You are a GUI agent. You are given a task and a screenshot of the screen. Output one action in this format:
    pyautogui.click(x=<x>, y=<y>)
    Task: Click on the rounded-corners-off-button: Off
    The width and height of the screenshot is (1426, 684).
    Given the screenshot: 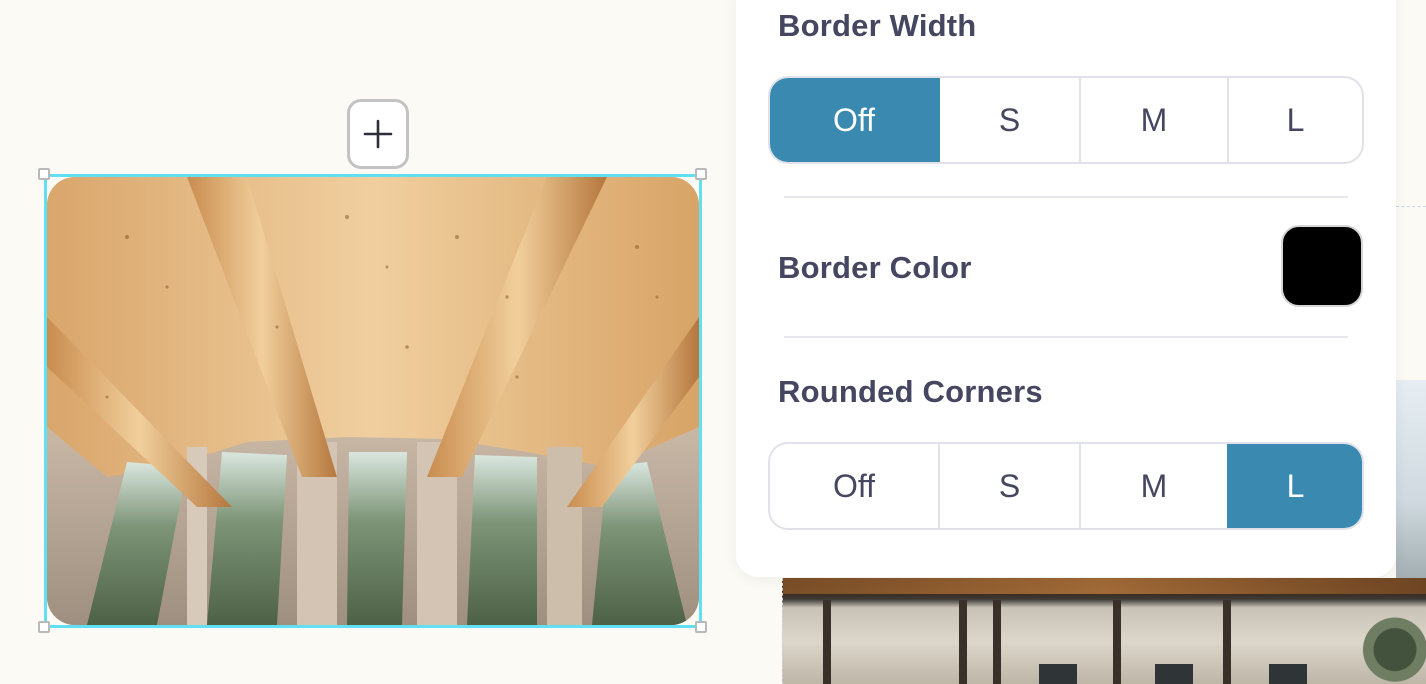 What is the action you would take?
    pyautogui.click(x=854, y=486)
    